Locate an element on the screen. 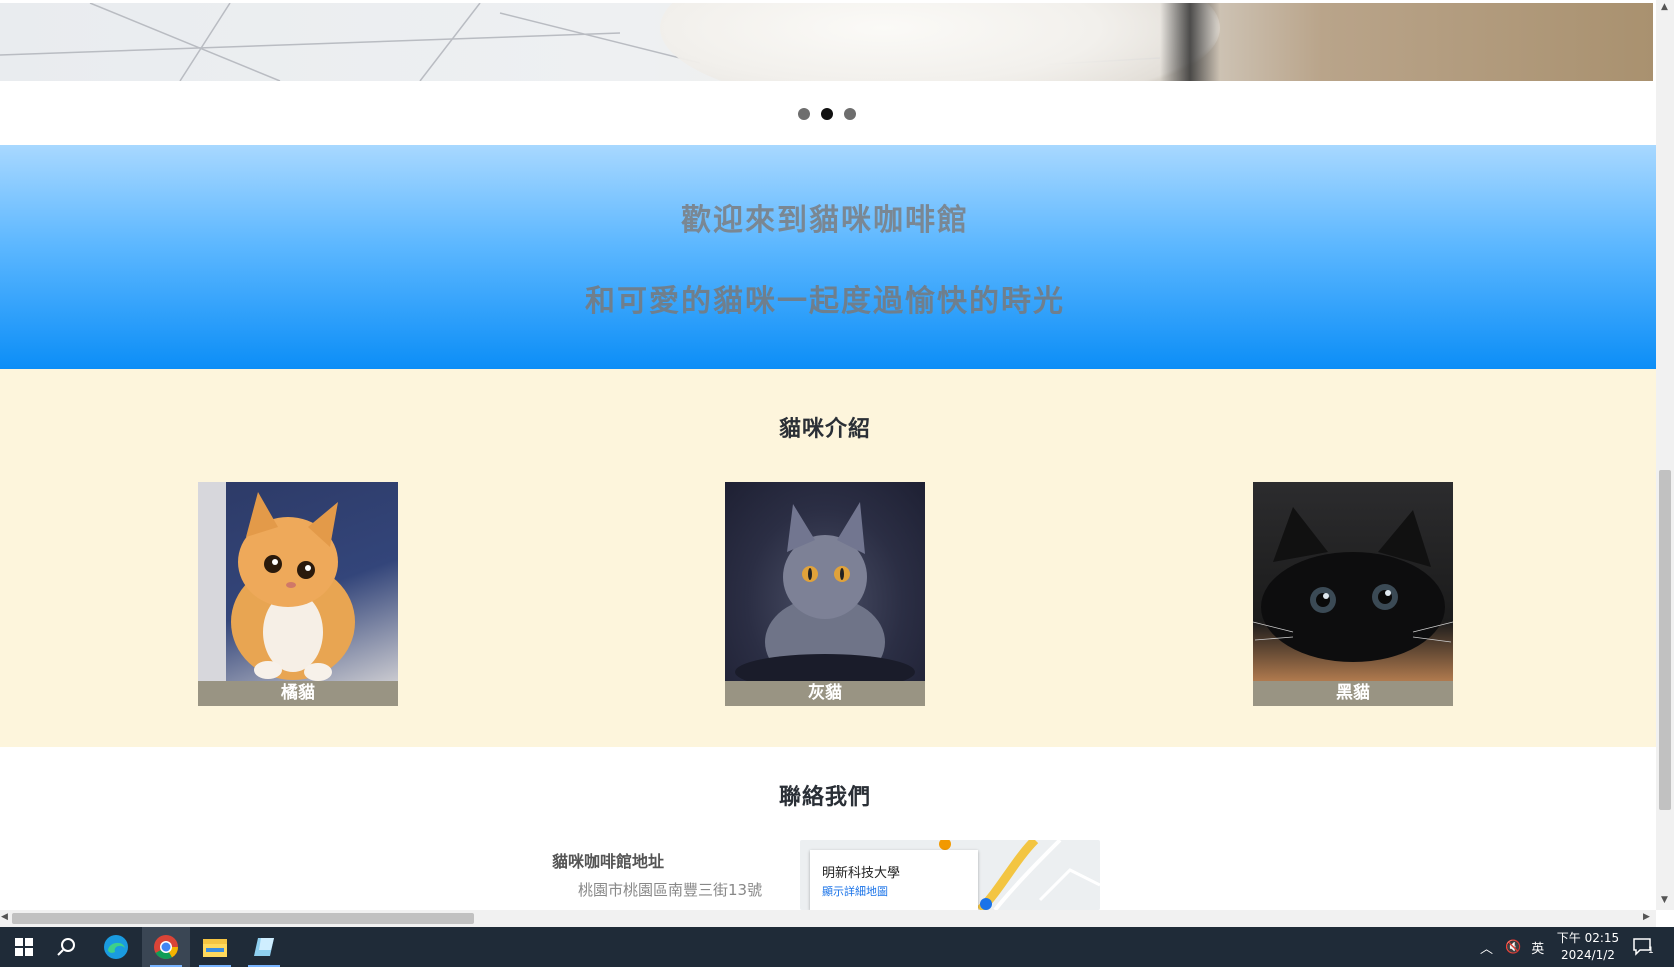  horizontal-scrollbar: ◀ ▶ is located at coordinates (828, 918).